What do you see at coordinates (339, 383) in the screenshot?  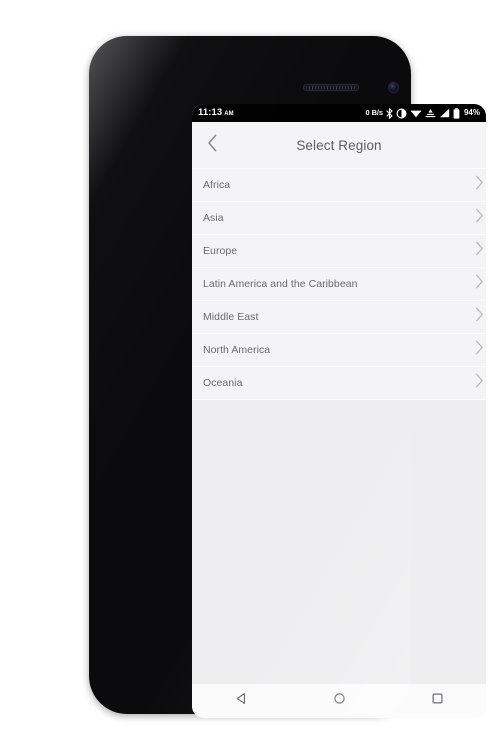 I see `list-item-oceania: Oceania` at bounding box center [339, 383].